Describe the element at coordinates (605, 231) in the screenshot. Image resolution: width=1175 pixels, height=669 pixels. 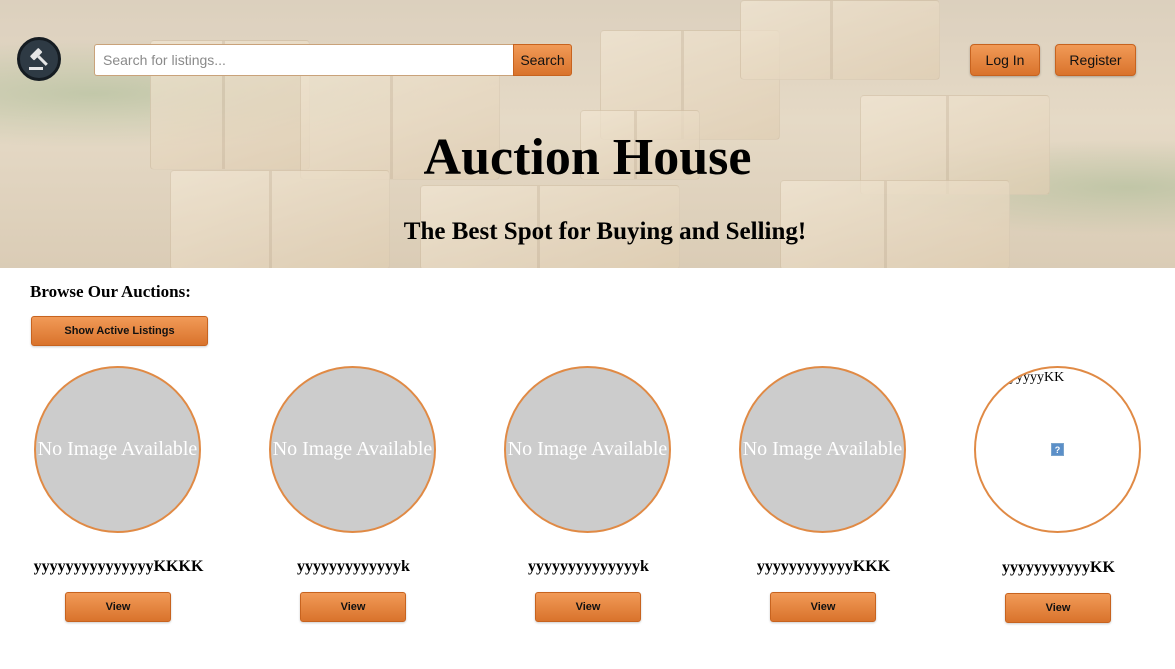
I see `hero-subtitle: The Best Spot for Buying and Selling!` at that location.